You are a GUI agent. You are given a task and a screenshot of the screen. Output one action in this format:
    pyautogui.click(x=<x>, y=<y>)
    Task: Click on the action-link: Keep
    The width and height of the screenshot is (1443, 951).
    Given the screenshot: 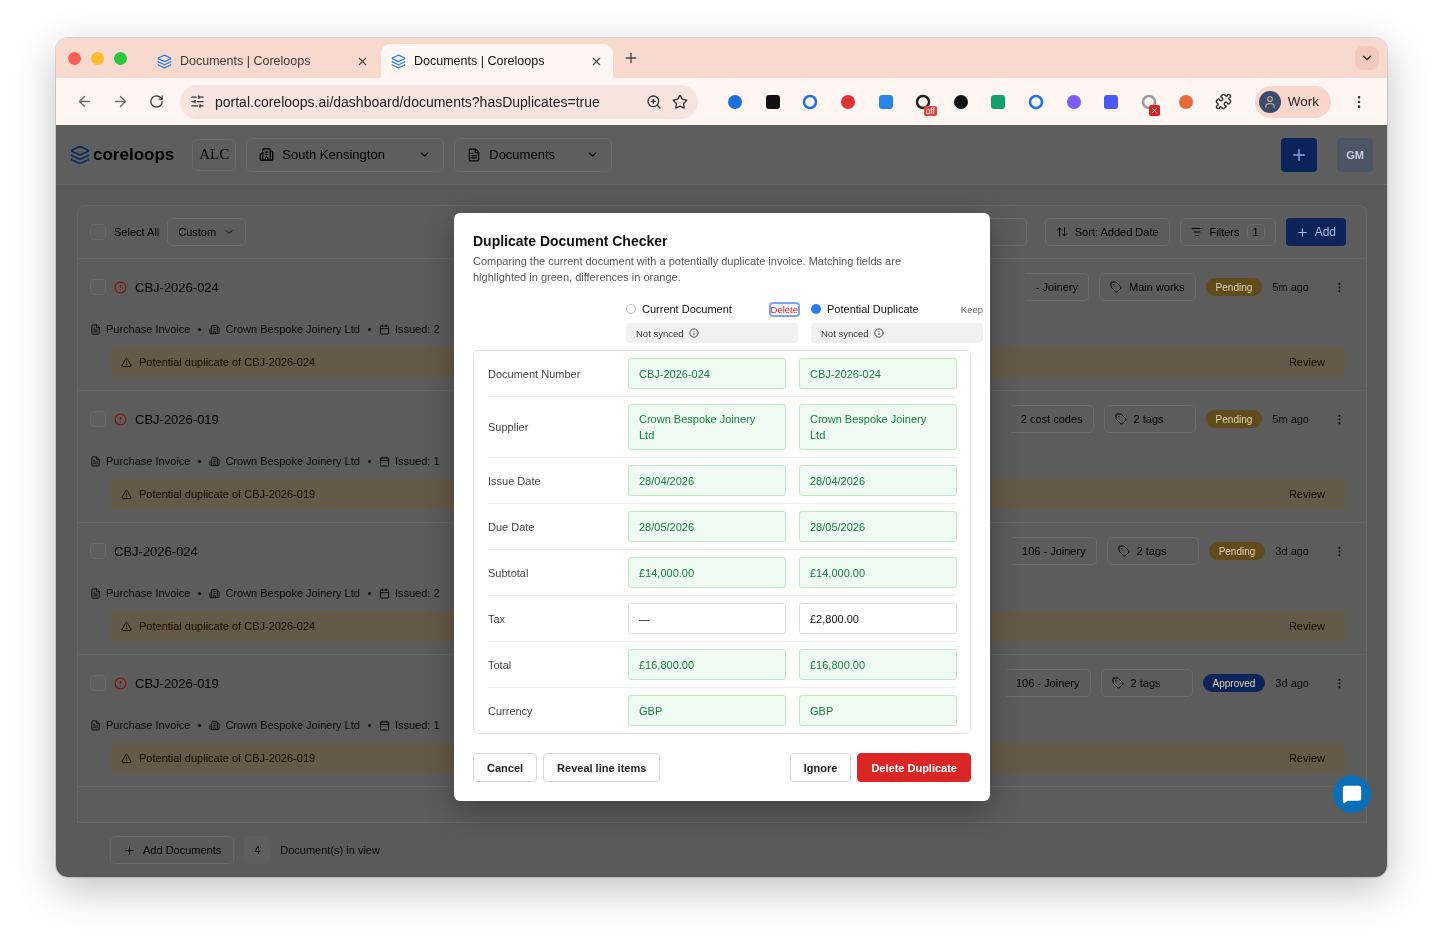 What is the action you would take?
    pyautogui.click(x=971, y=309)
    